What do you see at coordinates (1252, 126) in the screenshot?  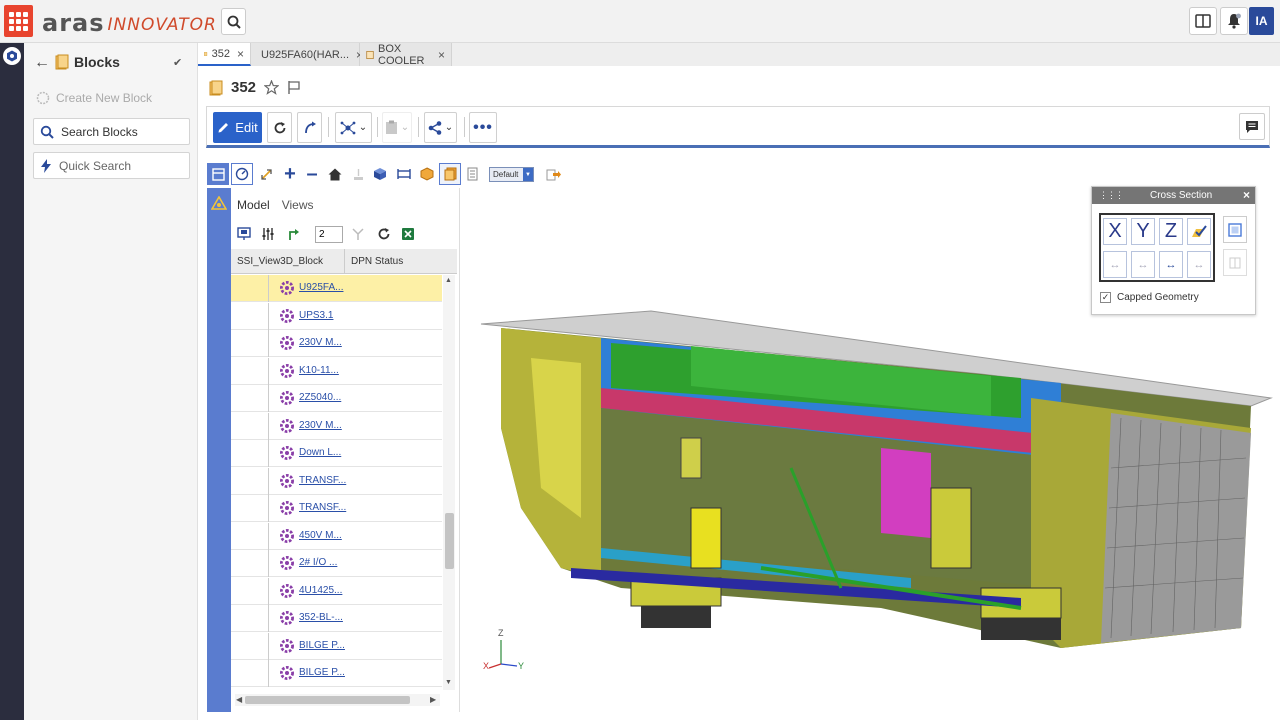 I see `discussion-button` at bounding box center [1252, 126].